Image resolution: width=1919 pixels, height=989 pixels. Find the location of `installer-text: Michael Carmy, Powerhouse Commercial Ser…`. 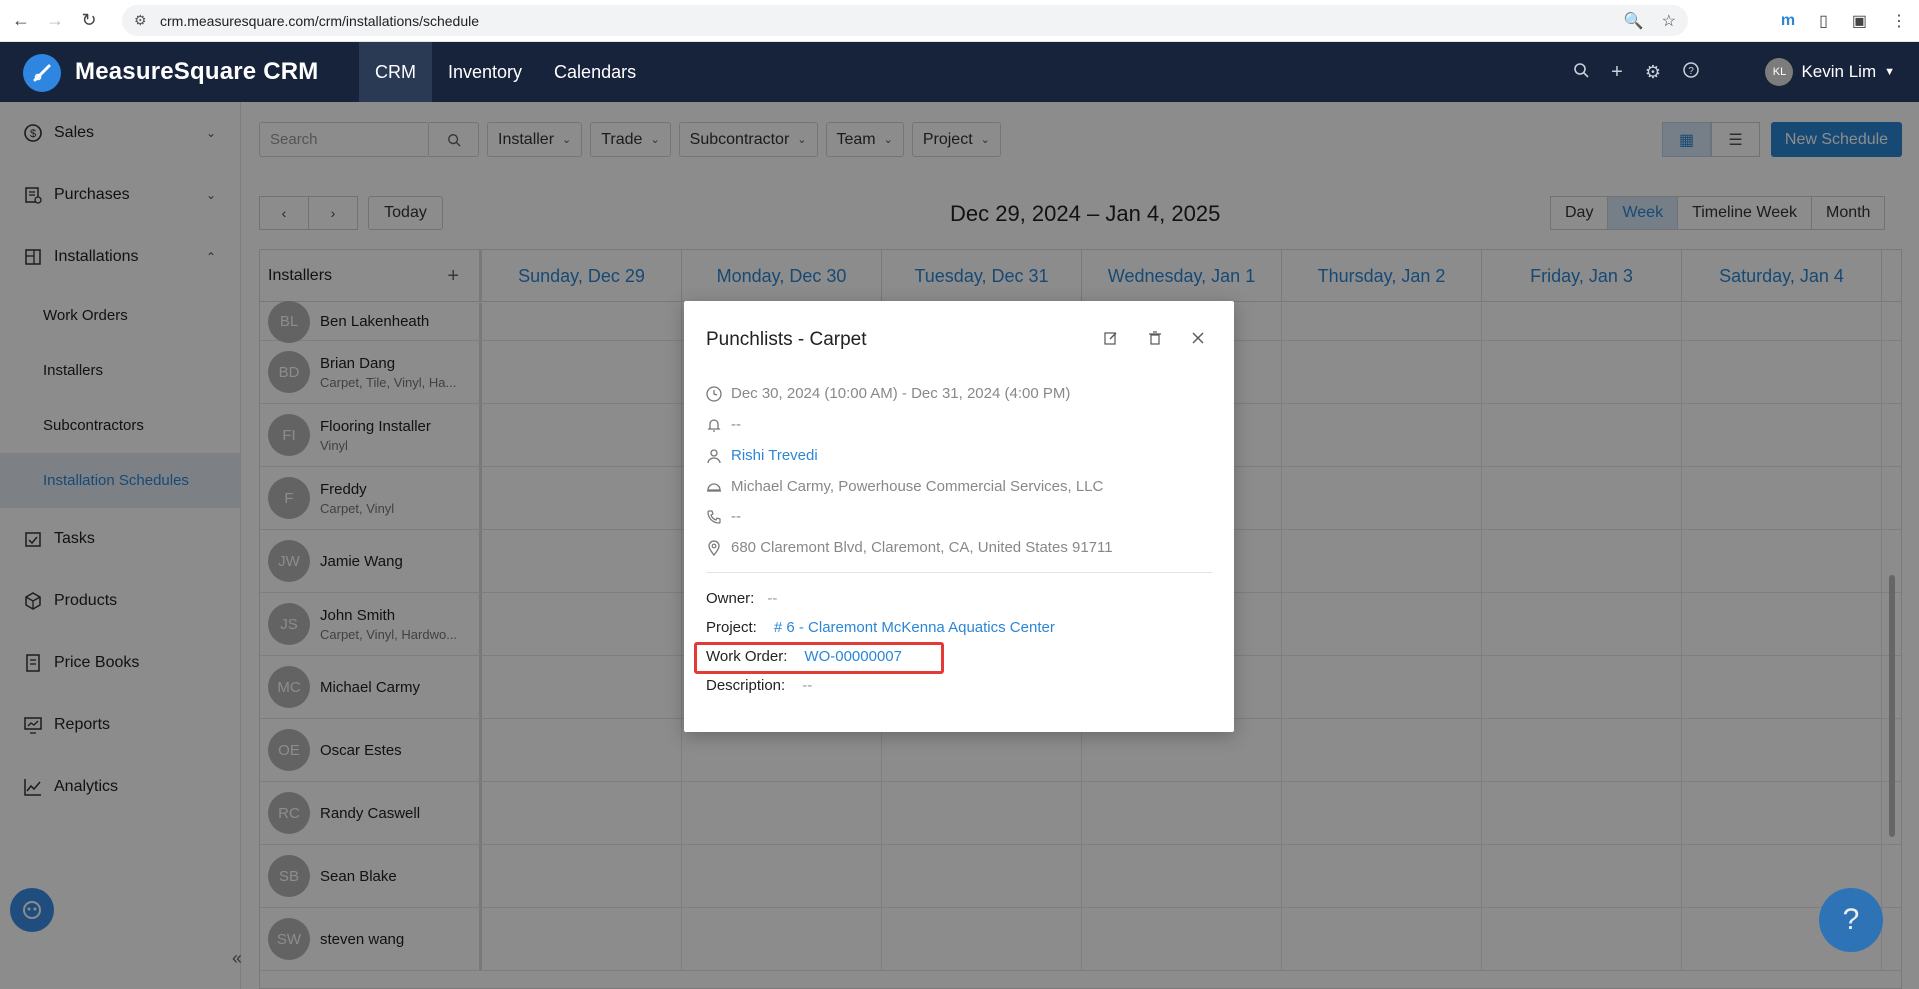

installer-text: Michael Carmy, Powerhouse Commercial Ser… is located at coordinates (917, 486).